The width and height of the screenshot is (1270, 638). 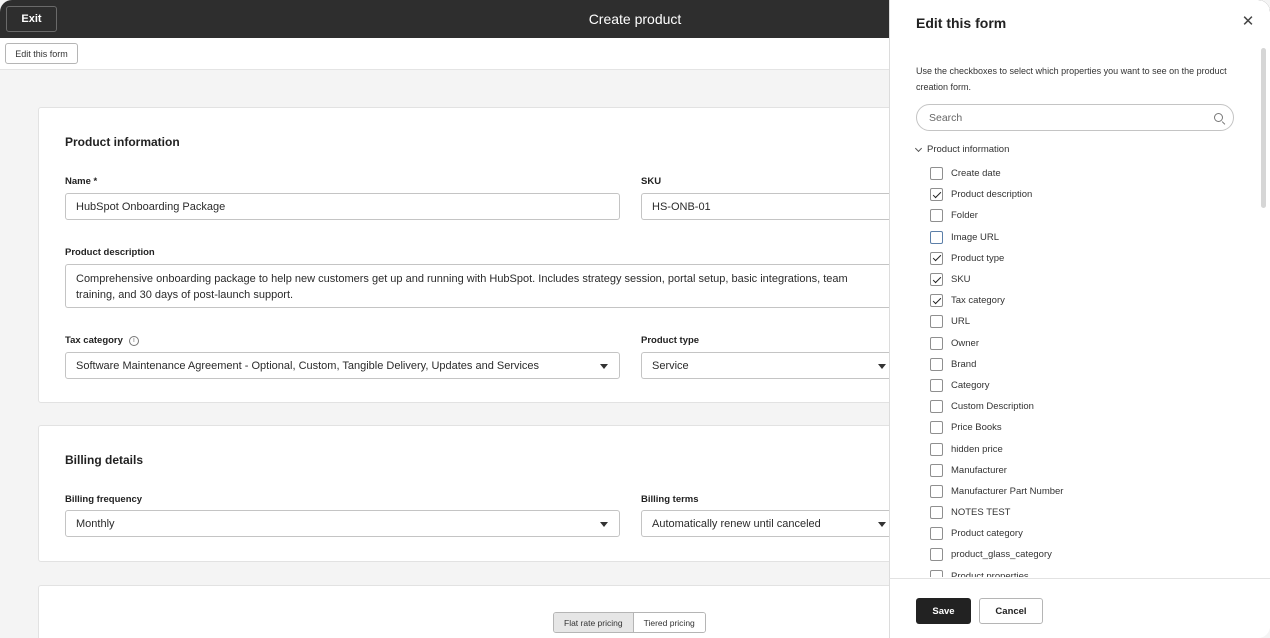 What do you see at coordinates (104, 460) in the screenshot?
I see `billing-details-title: Billing details` at bounding box center [104, 460].